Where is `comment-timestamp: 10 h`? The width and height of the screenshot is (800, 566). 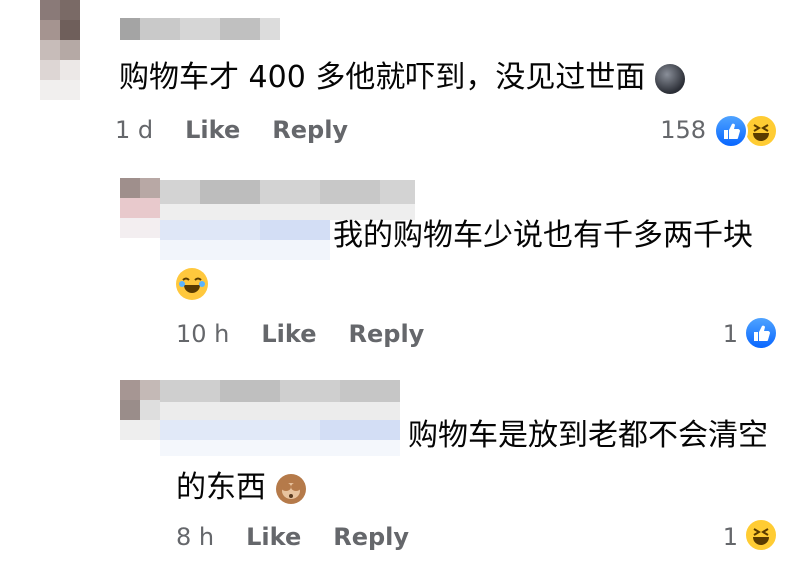
comment-timestamp: 10 h is located at coordinates (202, 334).